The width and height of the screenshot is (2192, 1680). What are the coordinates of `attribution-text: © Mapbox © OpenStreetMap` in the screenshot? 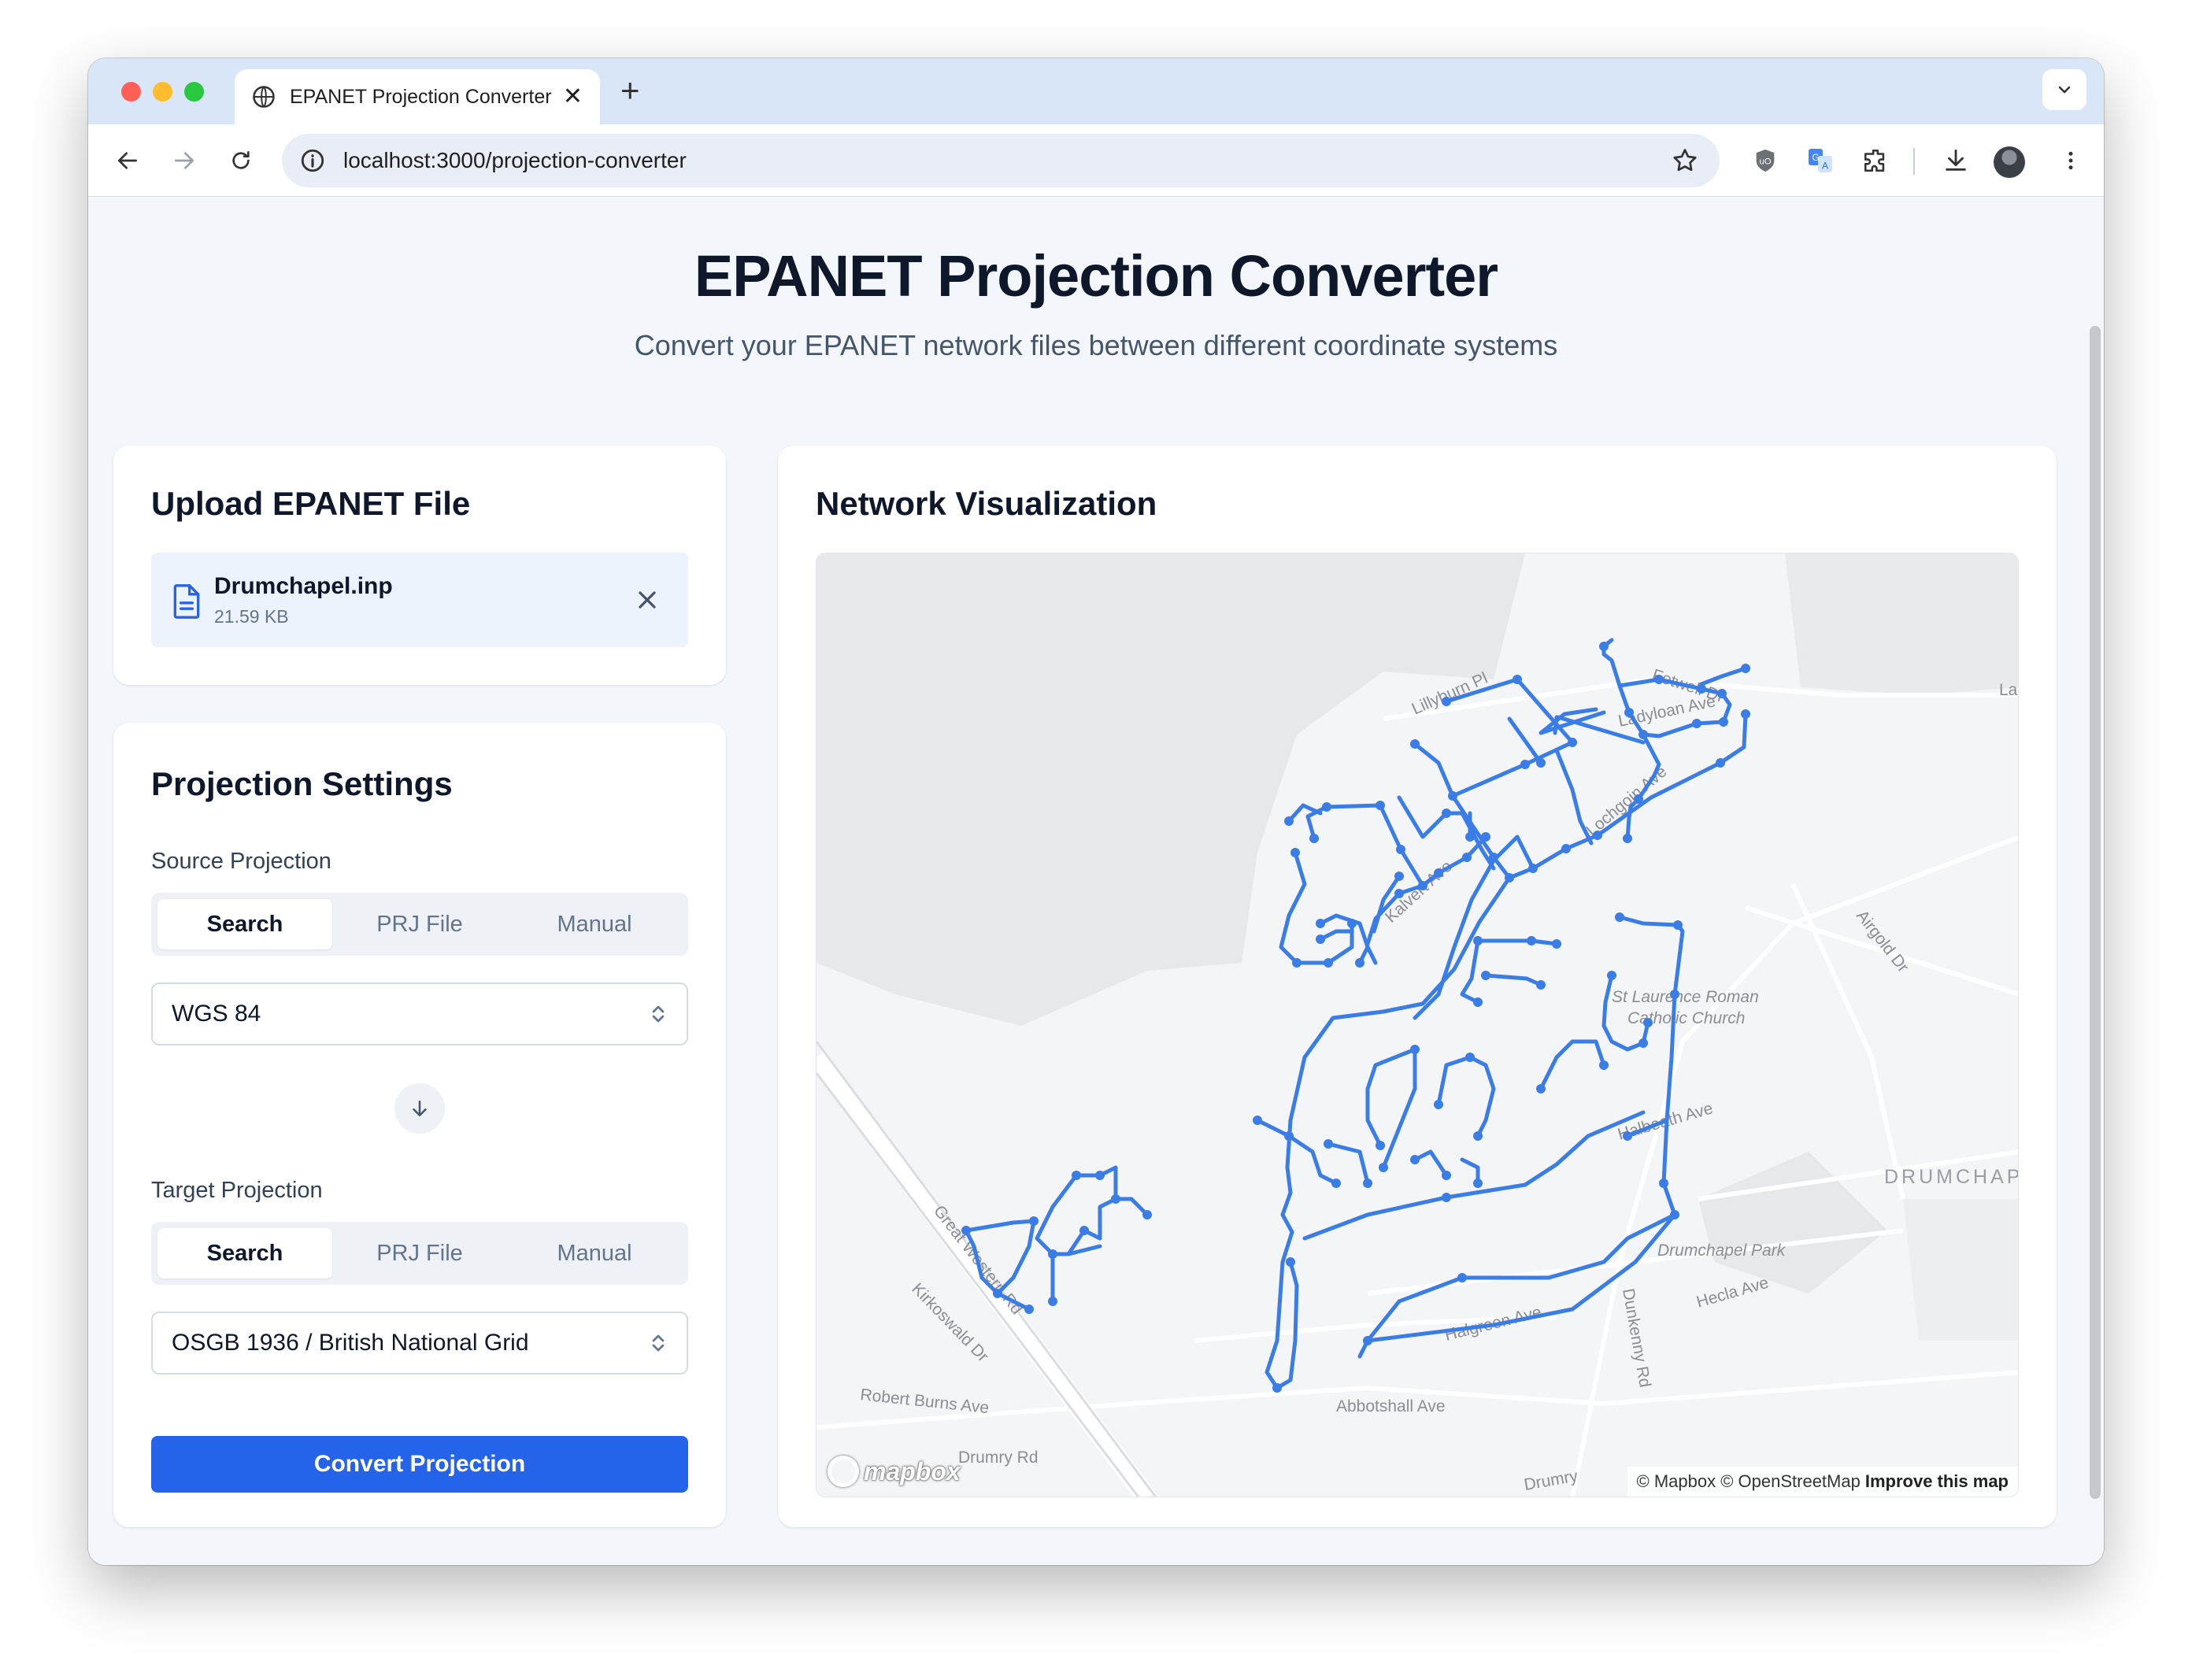 It's located at (1749, 1481).